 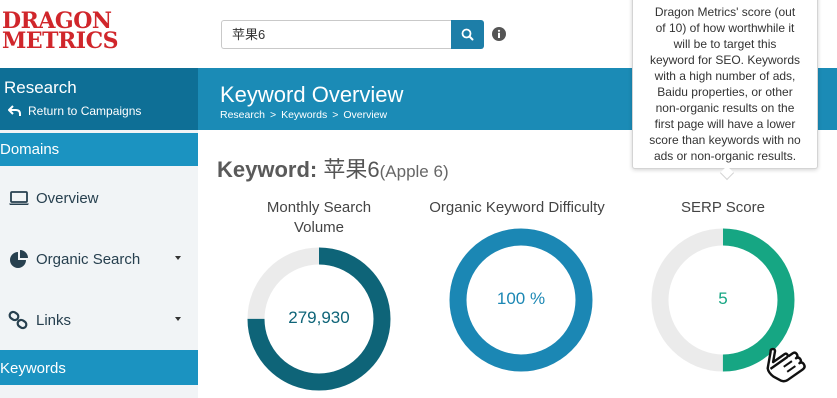 I want to click on tooltip-line: with a high number of ads,, so click(x=725, y=76).